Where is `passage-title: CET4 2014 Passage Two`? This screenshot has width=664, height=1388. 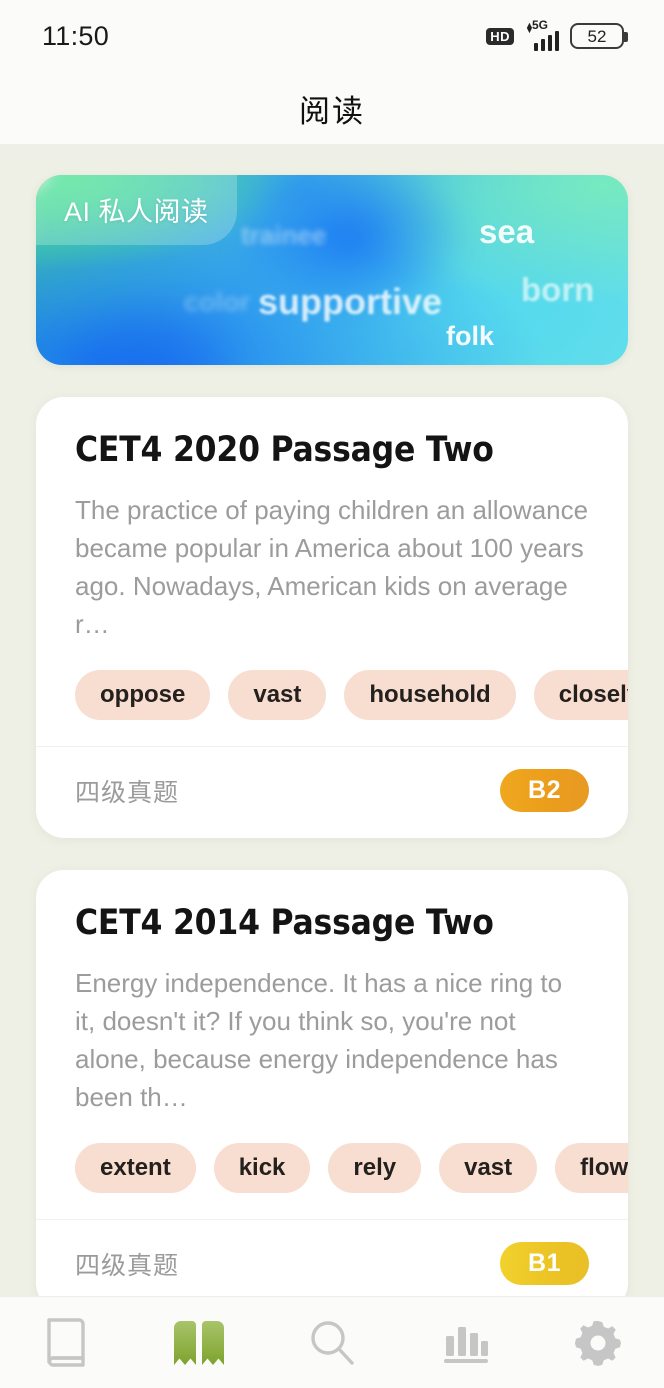
passage-title: CET4 2014 Passage Two is located at coordinates (284, 923).